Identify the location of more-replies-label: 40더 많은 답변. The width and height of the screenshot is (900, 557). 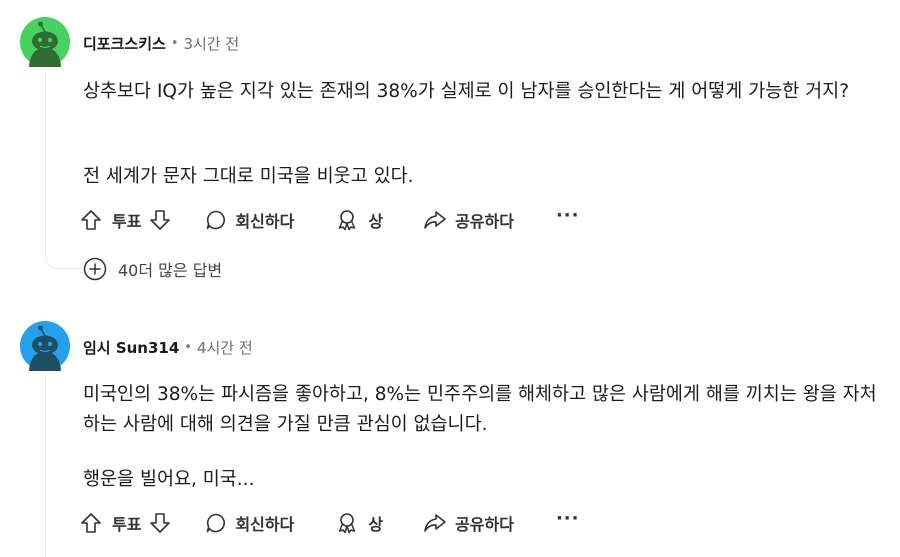
(170, 270).